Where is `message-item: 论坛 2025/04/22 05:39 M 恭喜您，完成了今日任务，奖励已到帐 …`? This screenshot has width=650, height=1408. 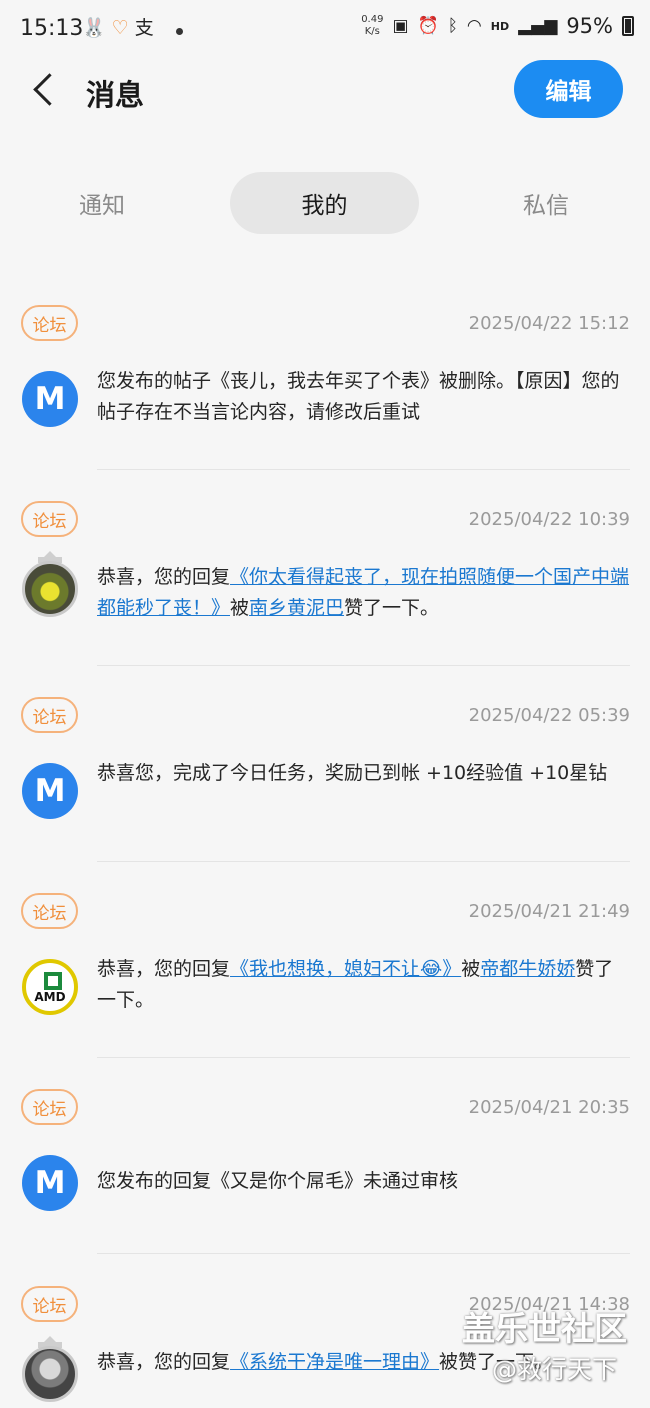
message-item: 论坛 2025/04/22 05:39 M 恭喜您，完成了今日任务，奖励已到帐 … is located at coordinates (325, 779).